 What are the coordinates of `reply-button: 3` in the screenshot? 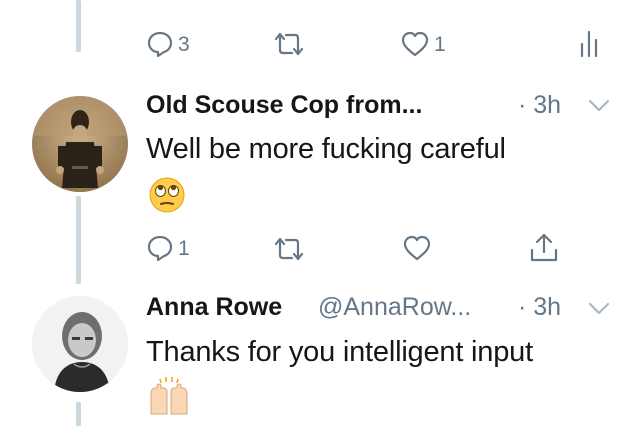 It's located at (168, 44).